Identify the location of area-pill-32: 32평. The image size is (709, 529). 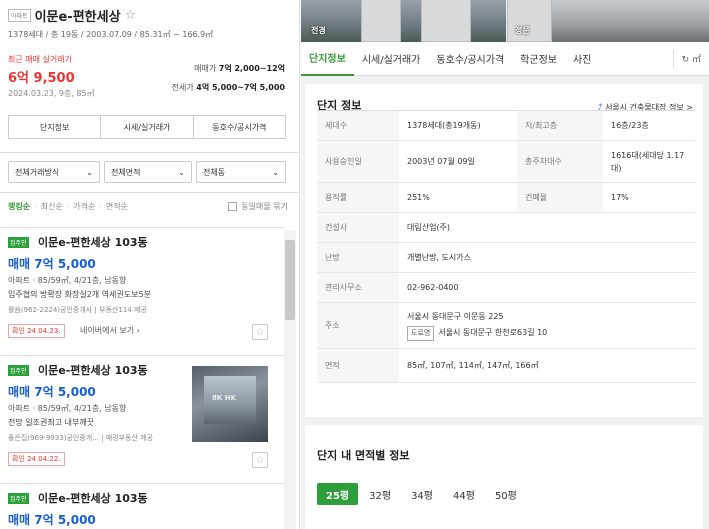
(380, 494).